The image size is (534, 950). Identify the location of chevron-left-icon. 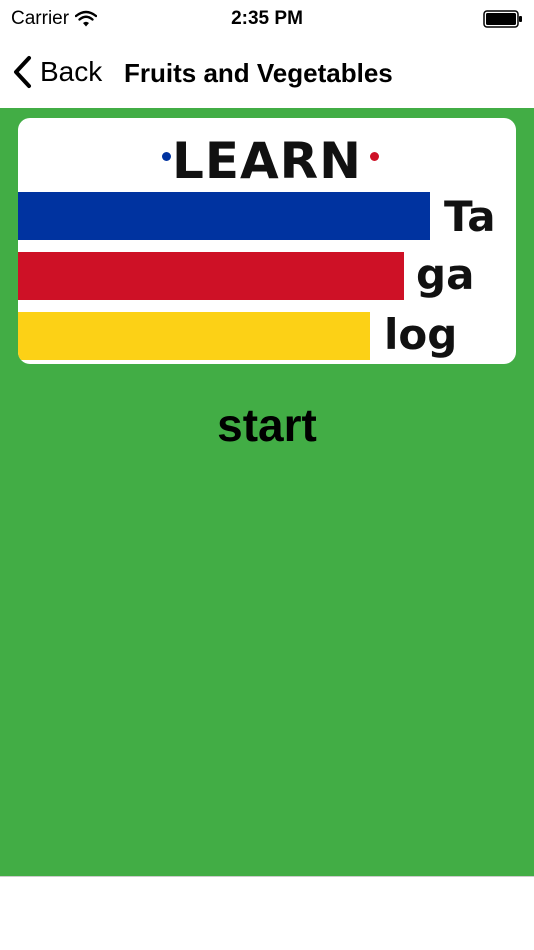
(22, 72).